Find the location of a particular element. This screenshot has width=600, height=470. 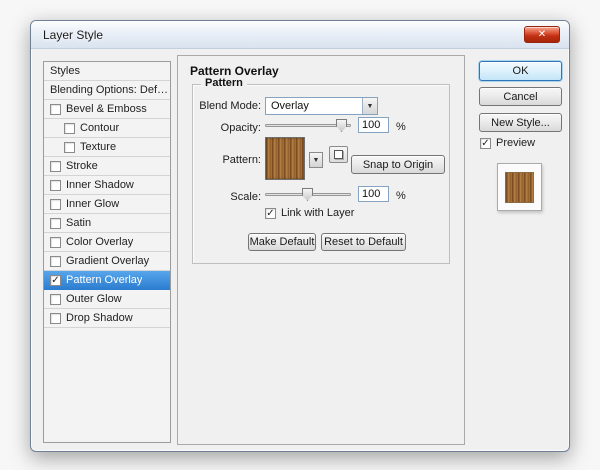

preview-checkbox: ✓ is located at coordinates (485, 143).